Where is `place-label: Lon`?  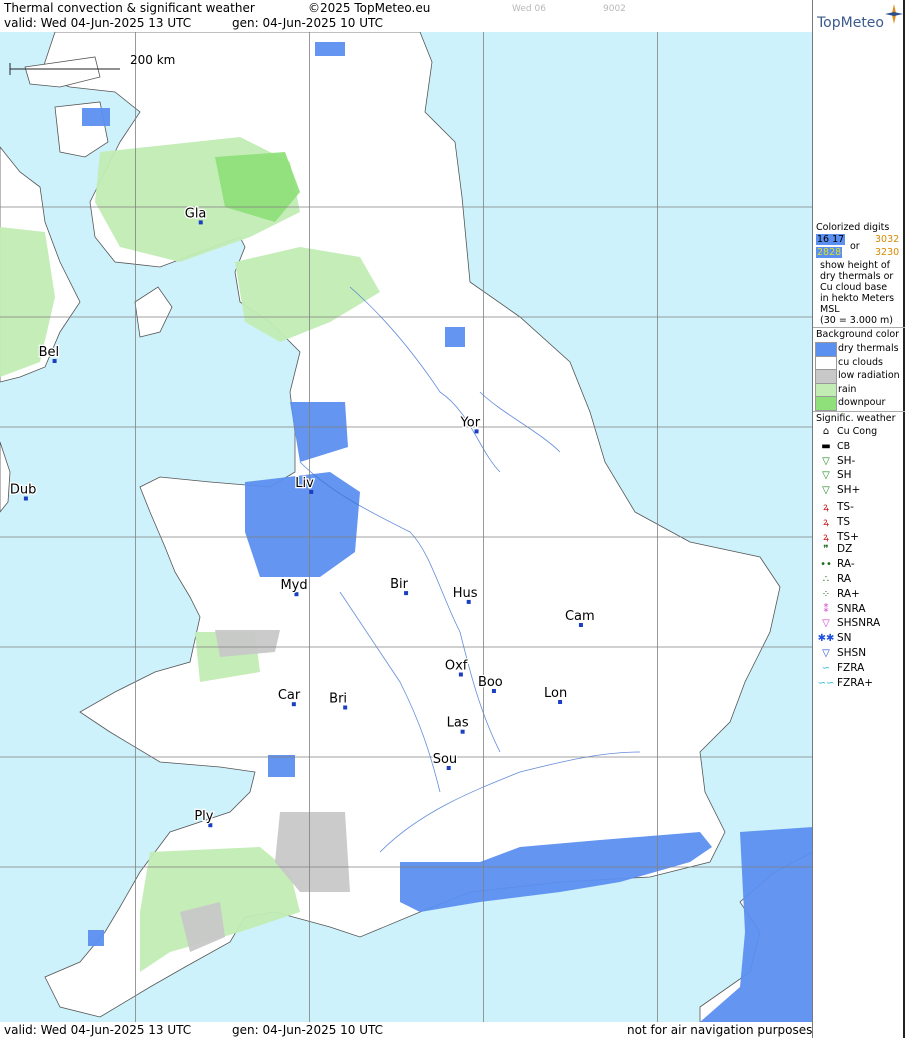 place-label: Lon is located at coordinates (555, 693).